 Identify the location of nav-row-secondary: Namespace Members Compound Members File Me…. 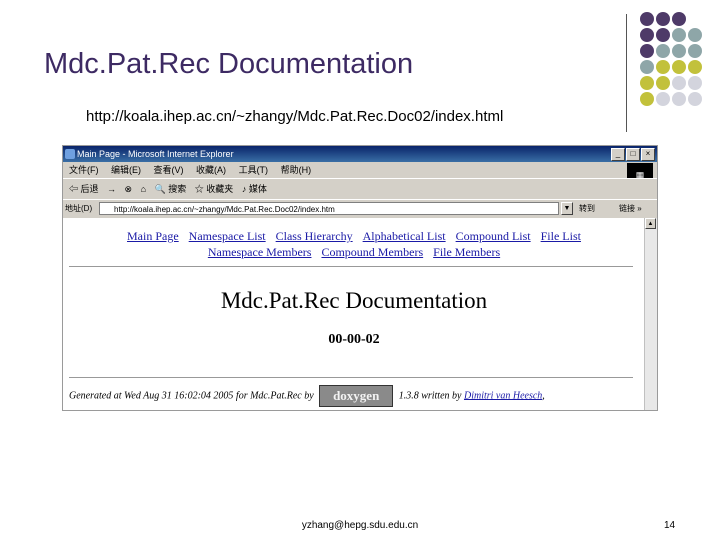
(354, 252).